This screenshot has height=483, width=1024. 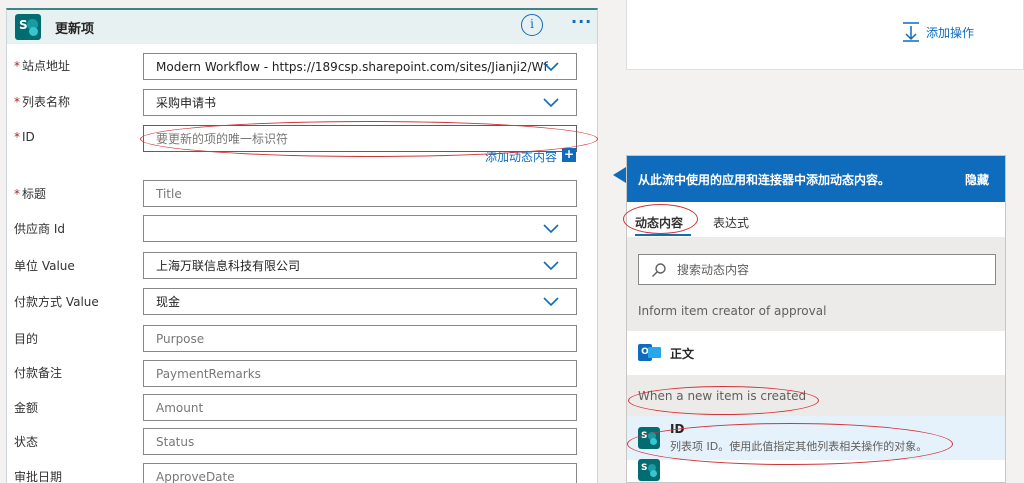 I want to click on field-label-purpose: 目的, so click(x=26, y=339).